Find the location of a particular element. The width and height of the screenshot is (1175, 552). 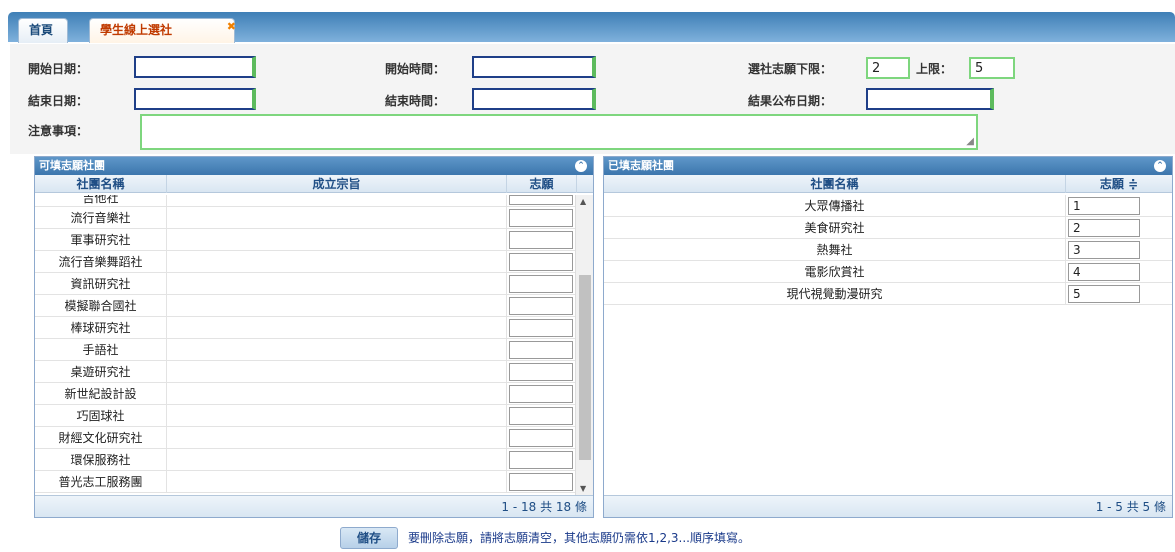

selected-panel-header: 已填志願社團 ⌃ is located at coordinates (888, 166).